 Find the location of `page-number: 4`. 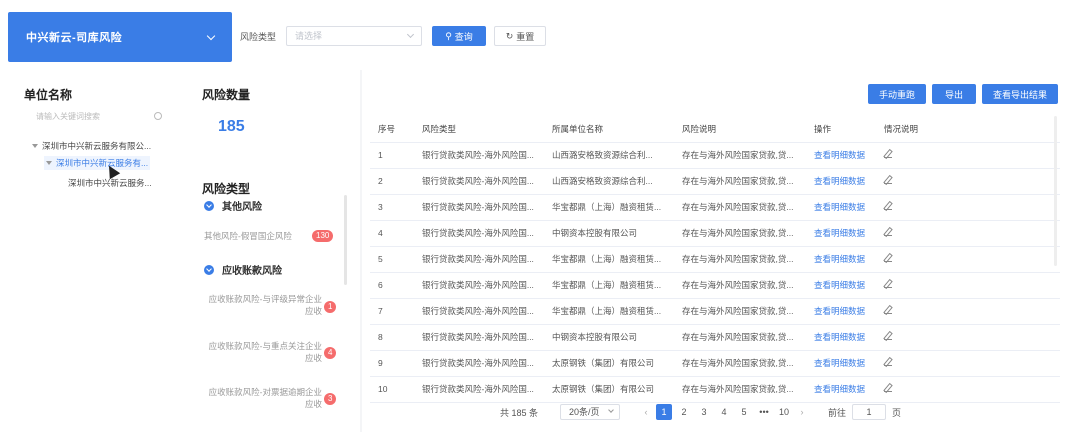

page-number: 4 is located at coordinates (724, 412).